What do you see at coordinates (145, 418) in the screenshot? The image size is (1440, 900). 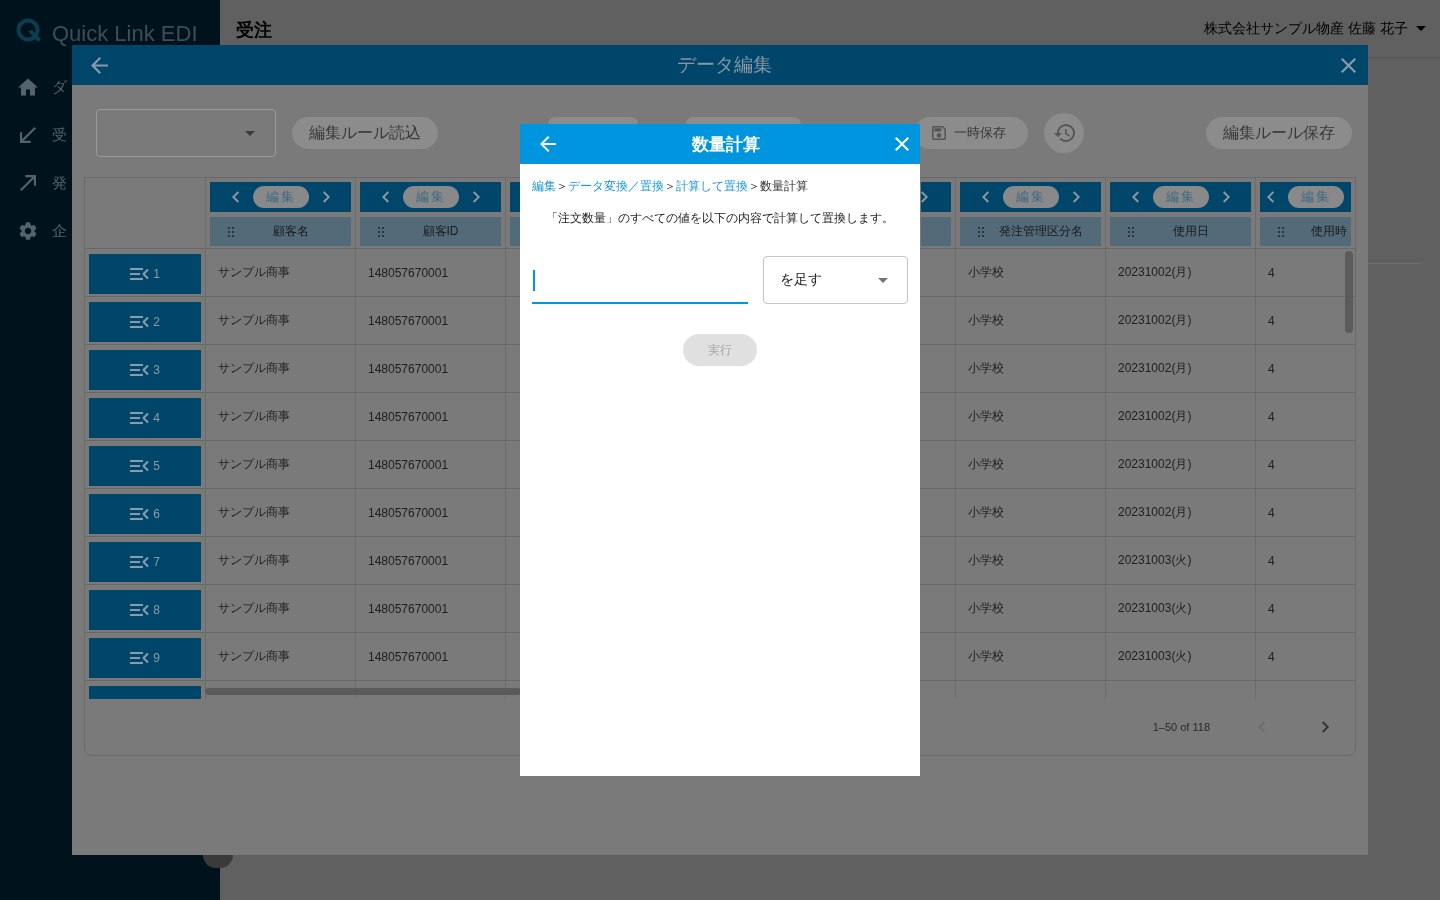 I see `row-number-button: 4` at bounding box center [145, 418].